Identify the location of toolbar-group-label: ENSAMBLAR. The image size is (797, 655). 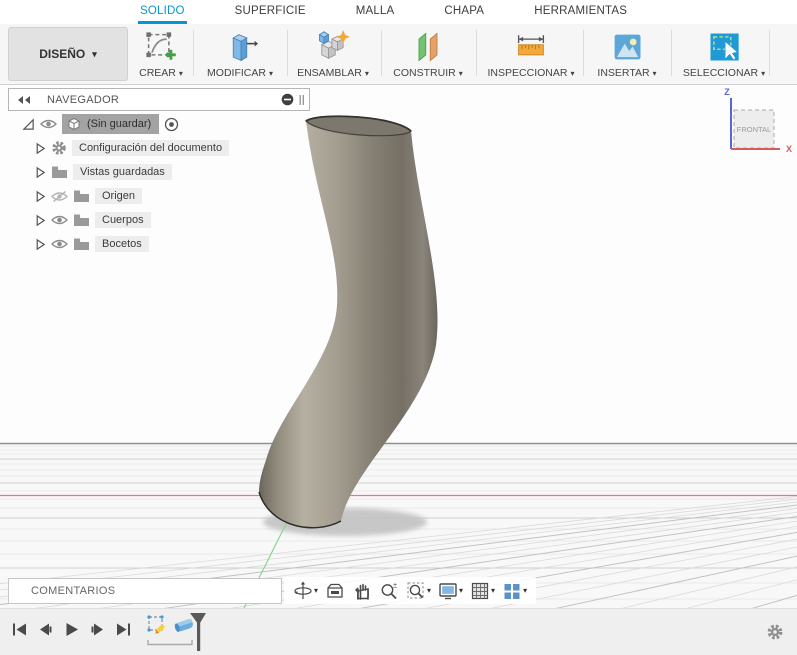
(329, 73).